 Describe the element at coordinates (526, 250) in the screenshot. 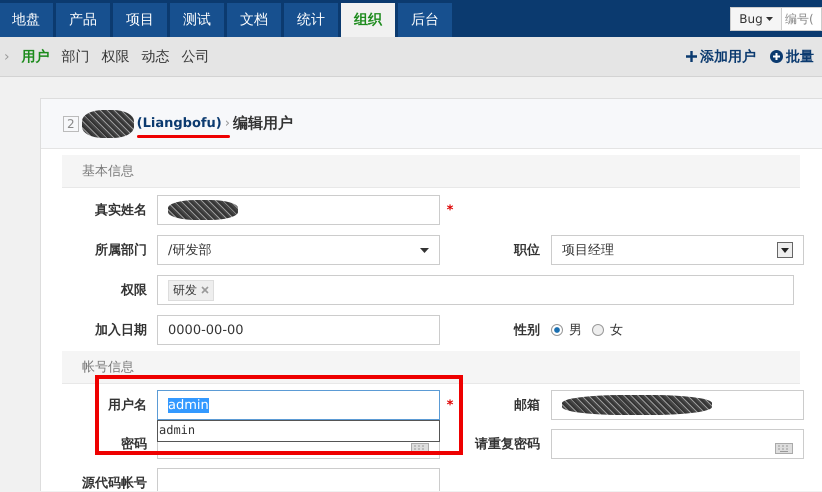

I see `field-label: 职位` at that location.